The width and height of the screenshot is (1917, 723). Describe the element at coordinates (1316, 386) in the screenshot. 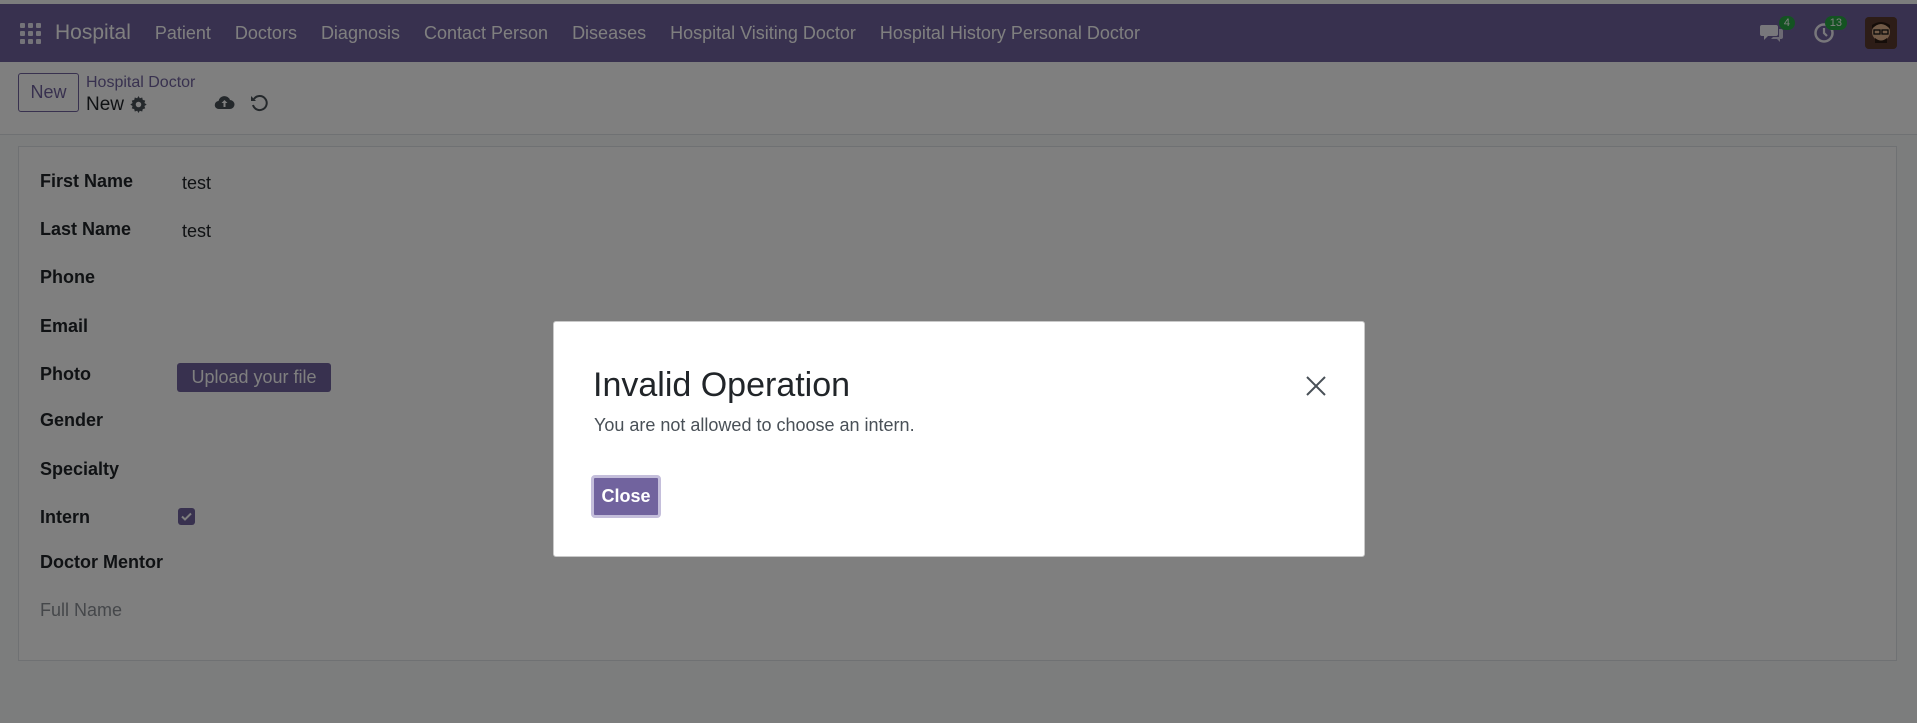

I see `close-icon` at that location.